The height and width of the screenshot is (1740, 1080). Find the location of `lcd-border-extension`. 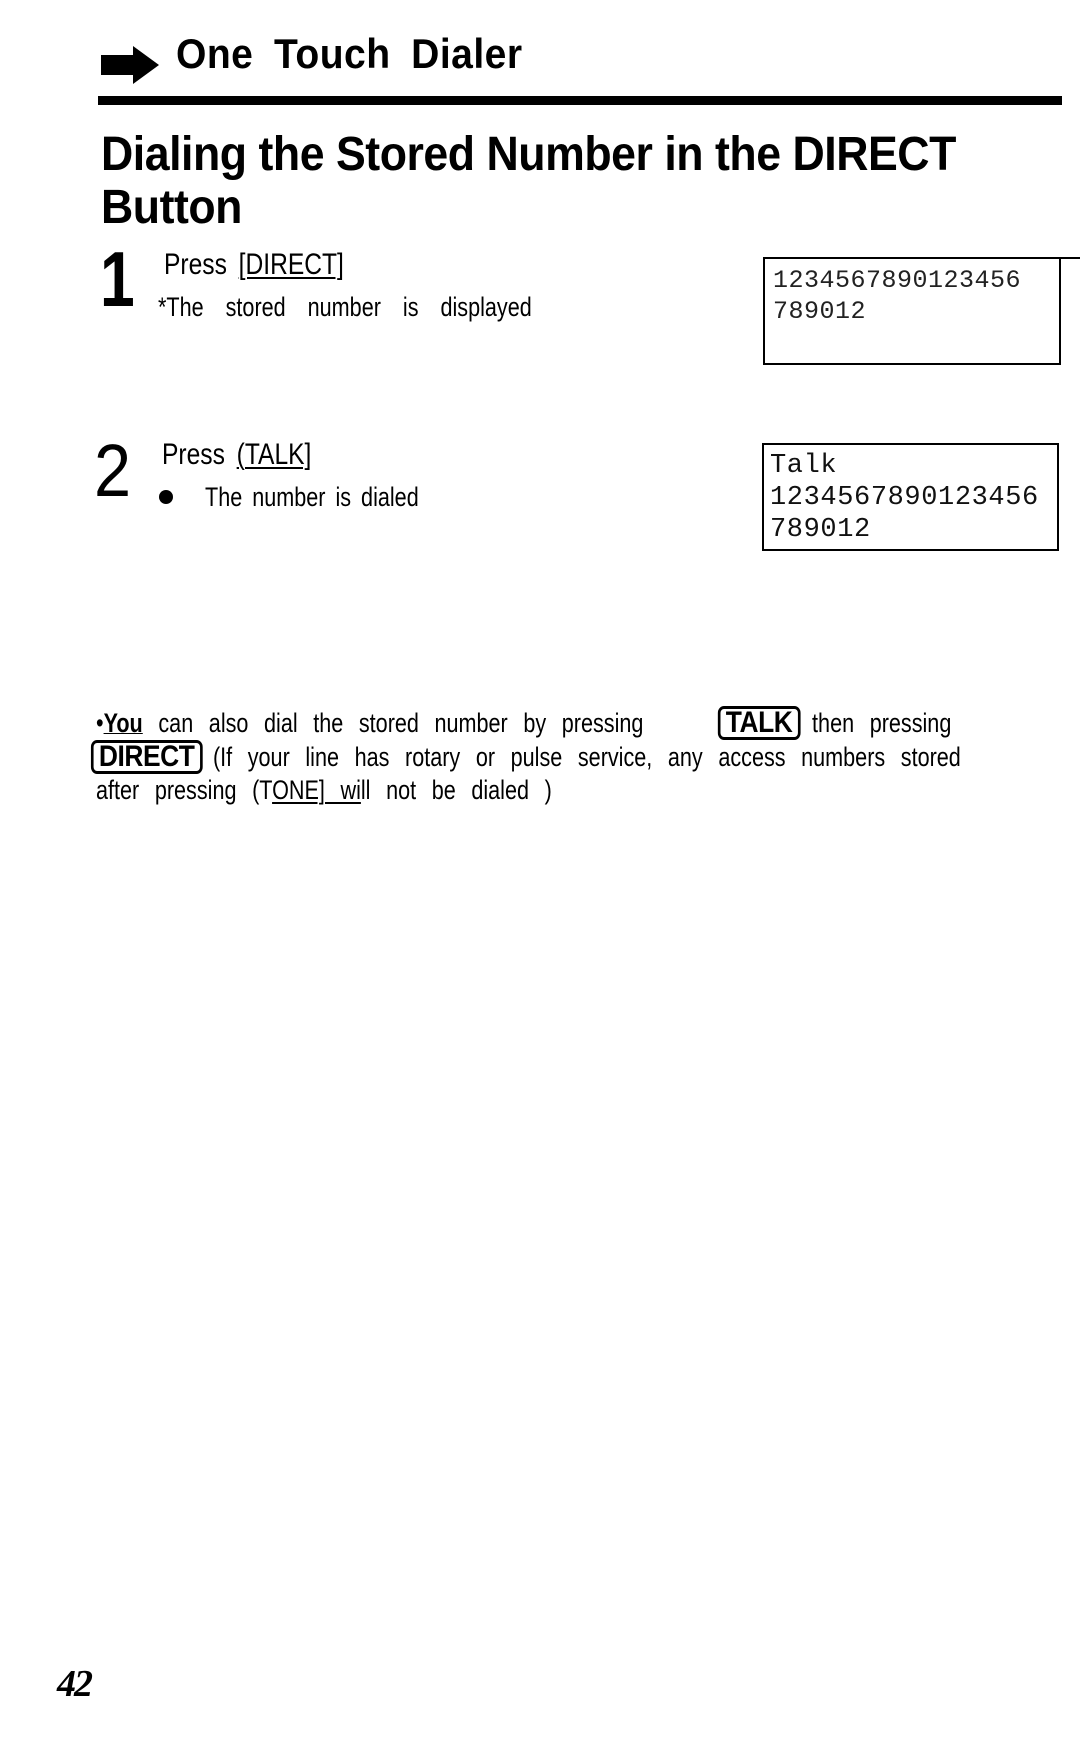

lcd-border-extension is located at coordinates (1070, 258).